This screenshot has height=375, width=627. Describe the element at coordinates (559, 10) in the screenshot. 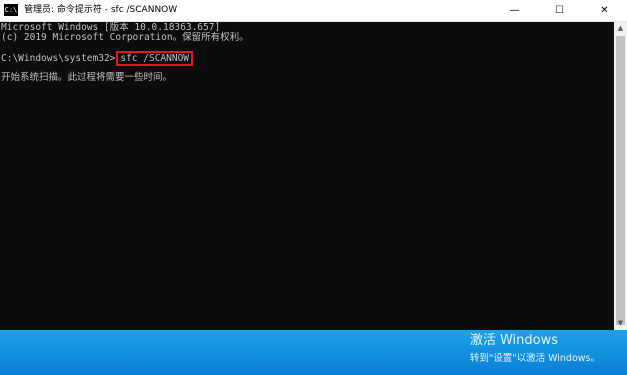

I see `maximize-button: ☐` at that location.